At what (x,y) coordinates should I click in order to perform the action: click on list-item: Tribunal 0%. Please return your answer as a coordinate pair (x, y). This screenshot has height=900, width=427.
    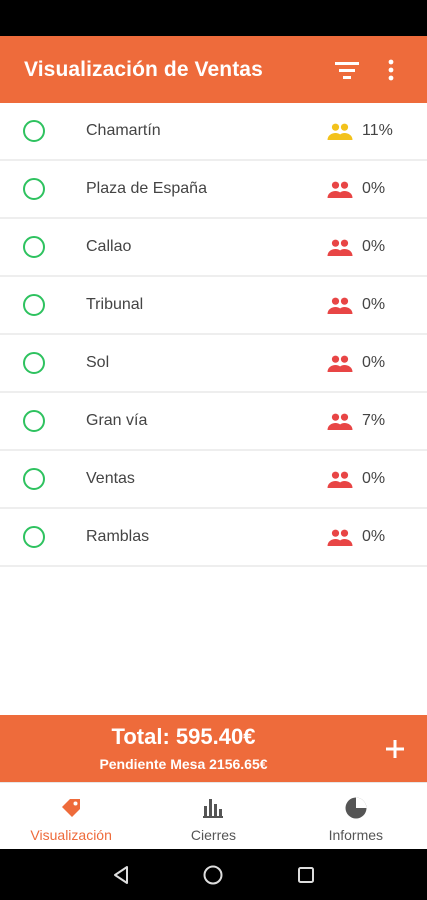
    Looking at the image, I should click on (213, 306).